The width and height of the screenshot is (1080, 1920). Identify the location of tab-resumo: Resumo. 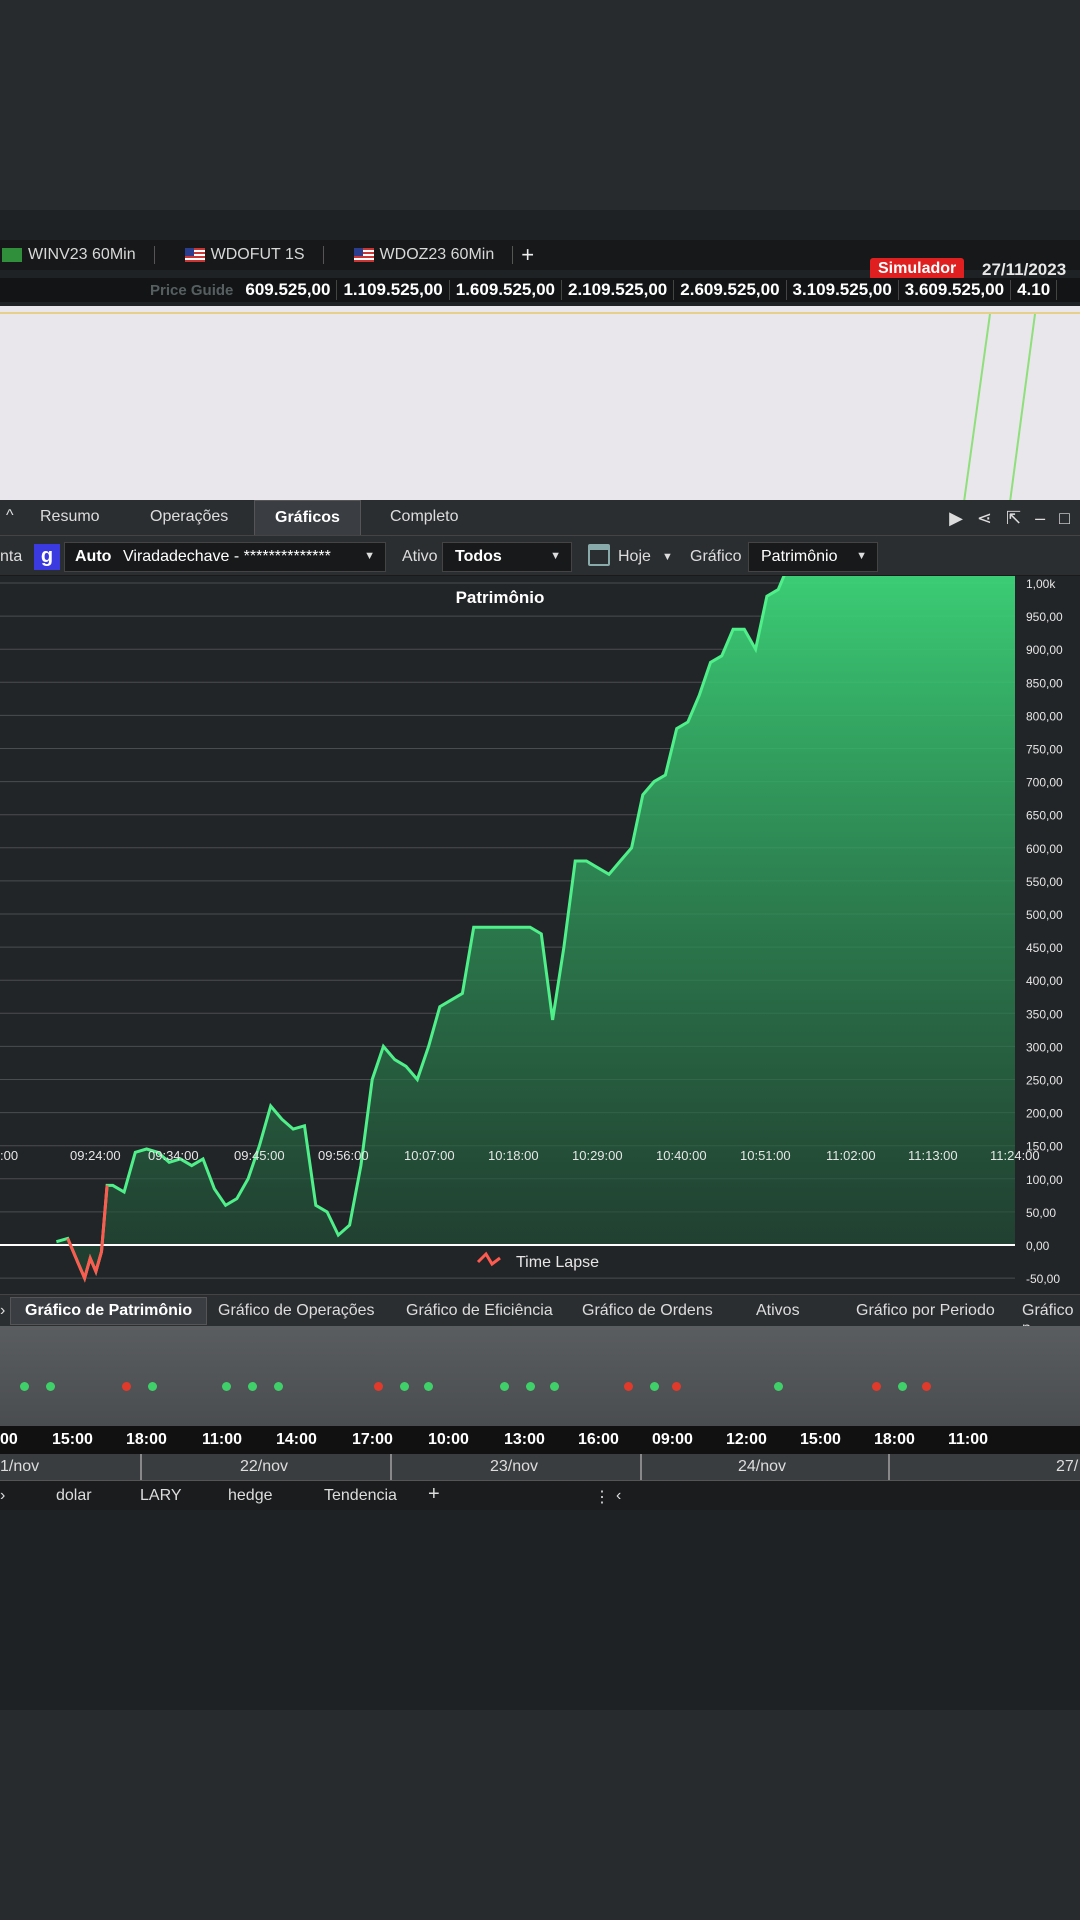
(70, 517).